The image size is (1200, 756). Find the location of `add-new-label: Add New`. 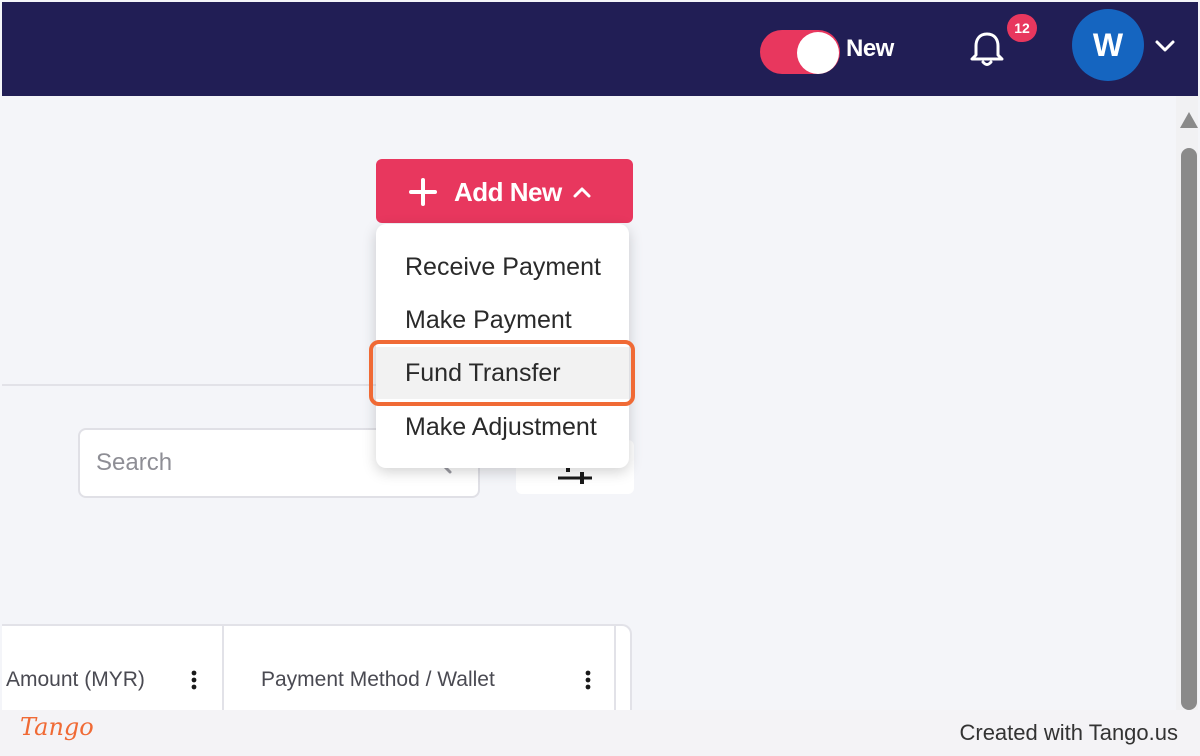

add-new-label: Add New is located at coordinates (508, 192).